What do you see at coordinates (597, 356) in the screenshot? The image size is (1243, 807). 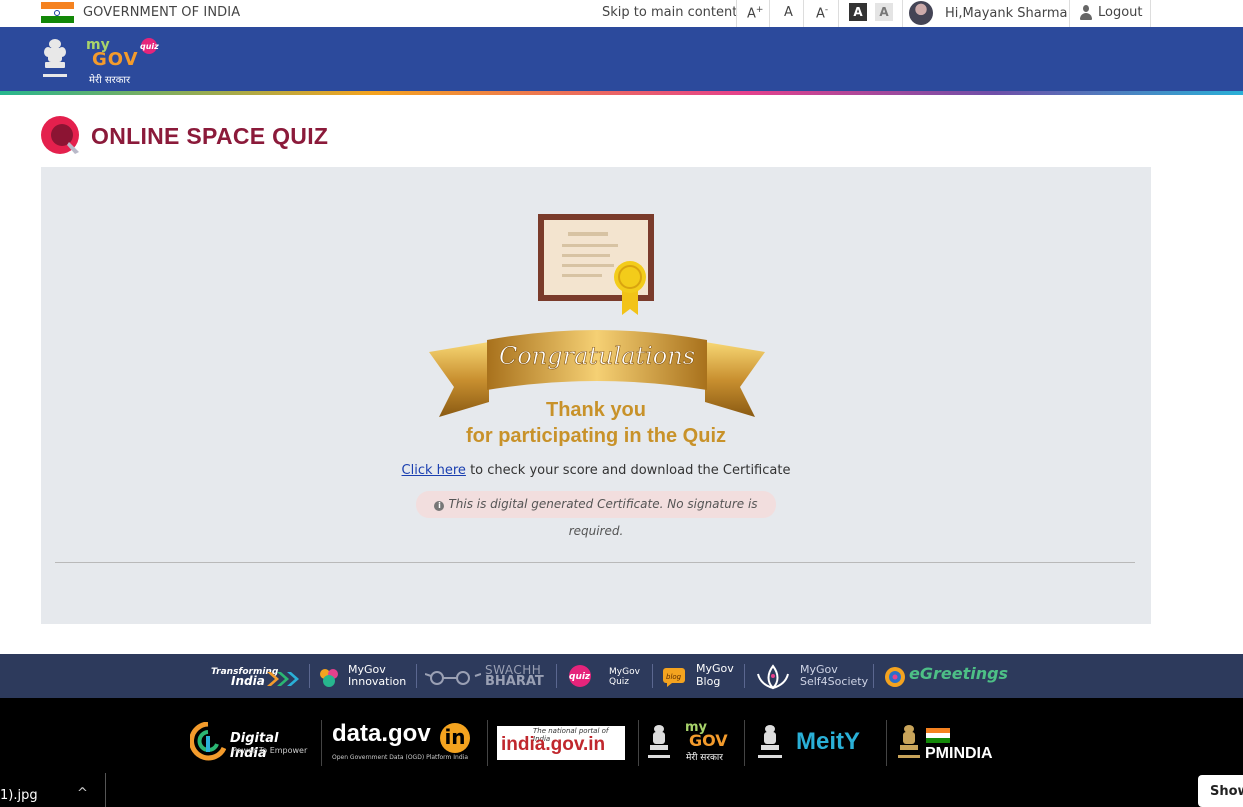 I see `congratulations-text: Congratulations` at bounding box center [597, 356].